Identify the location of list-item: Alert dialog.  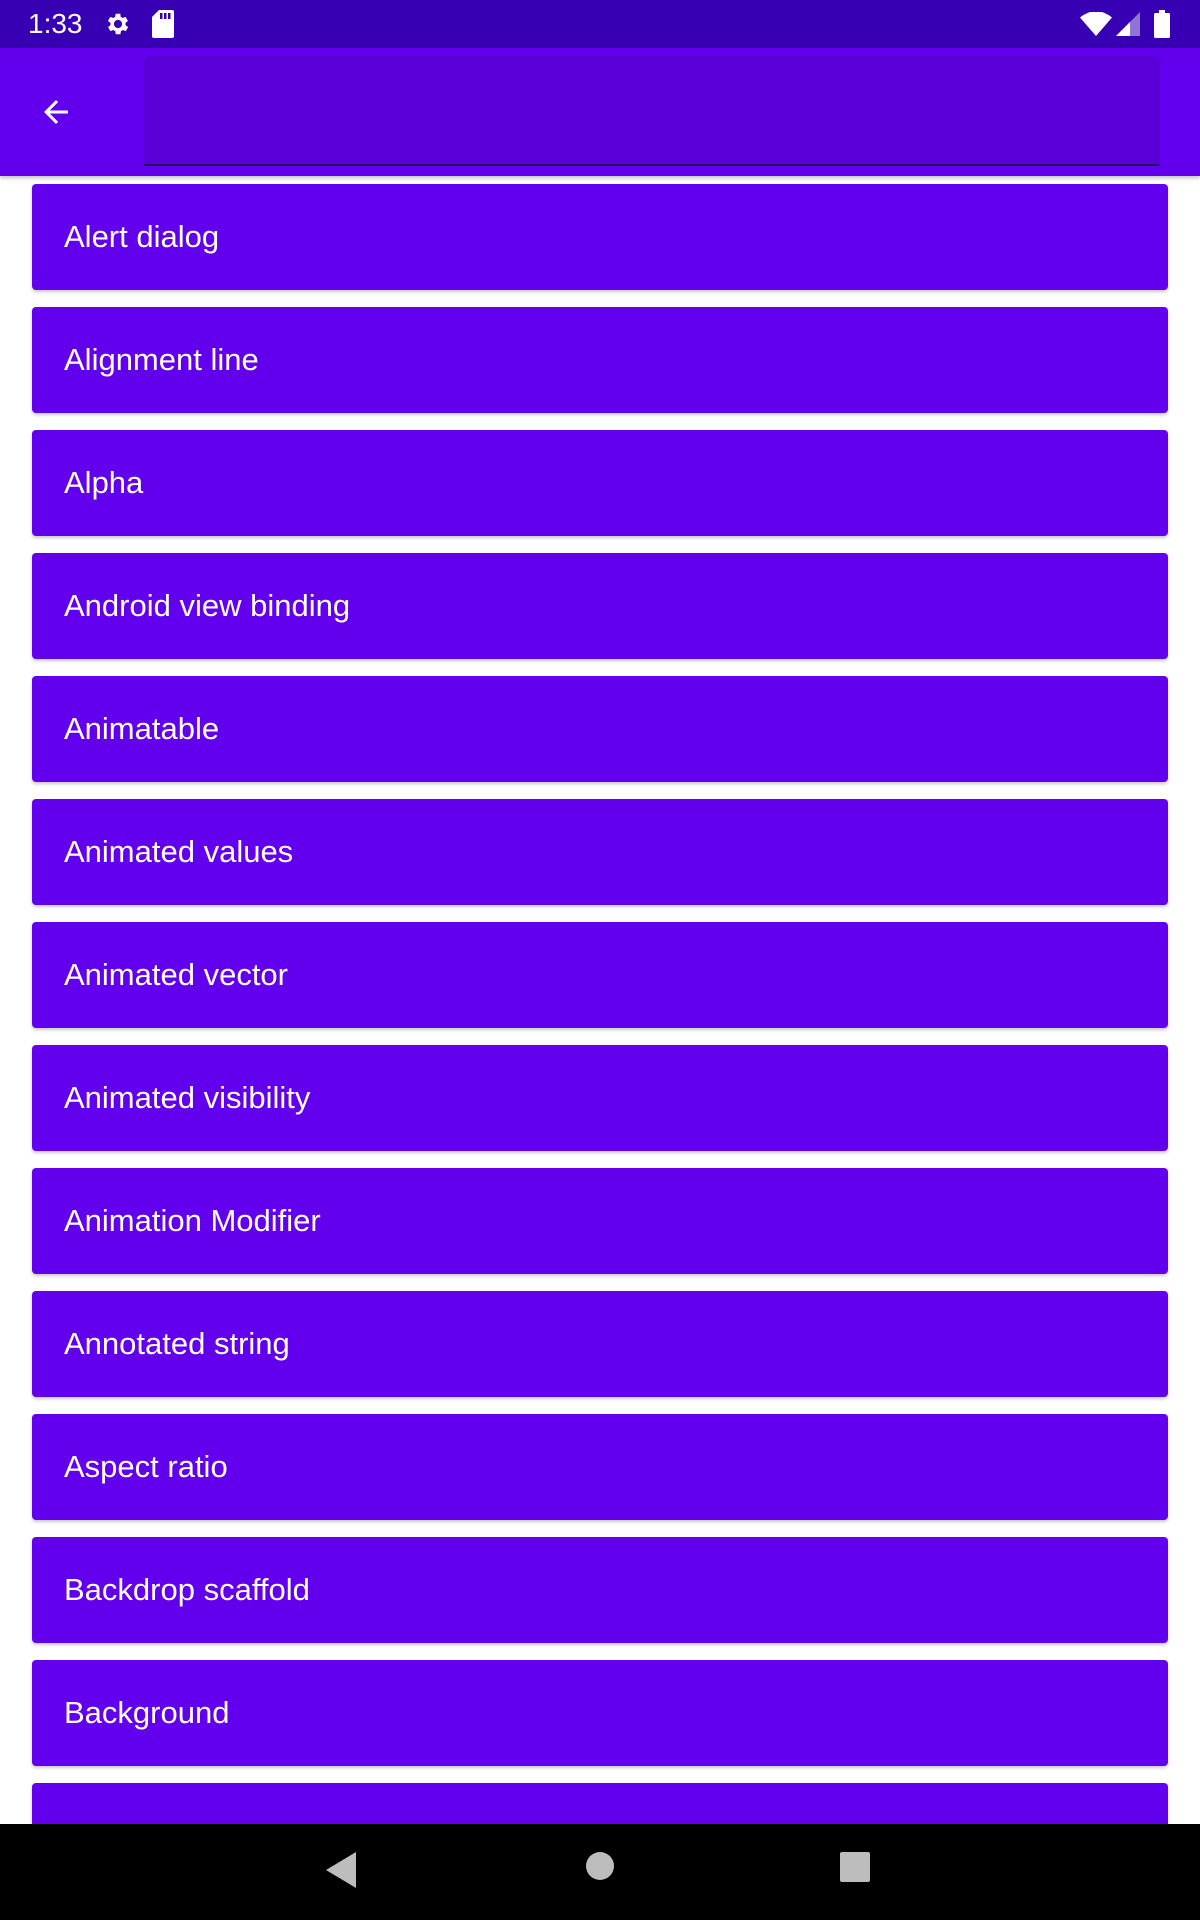
(600, 237).